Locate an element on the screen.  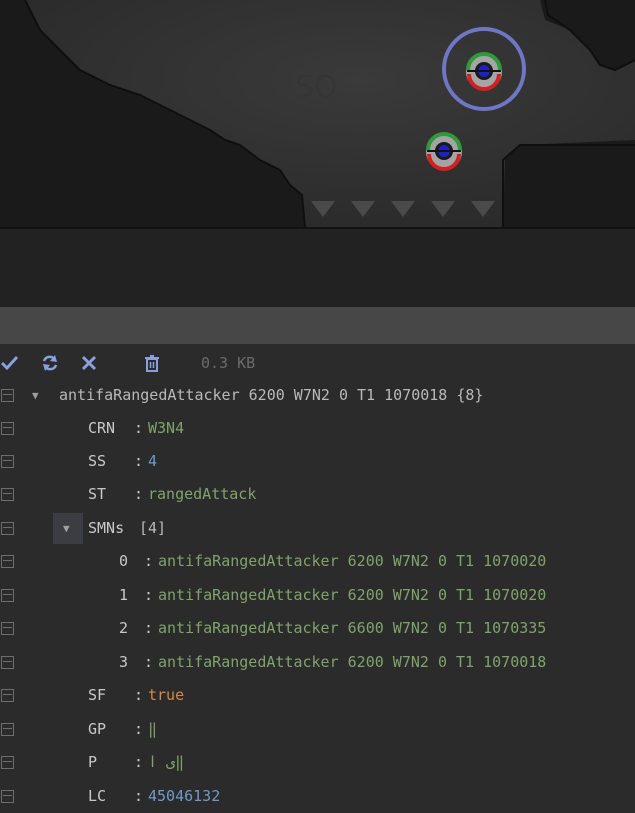
tree-row-gp: GP : ‖ is located at coordinates (317, 729).